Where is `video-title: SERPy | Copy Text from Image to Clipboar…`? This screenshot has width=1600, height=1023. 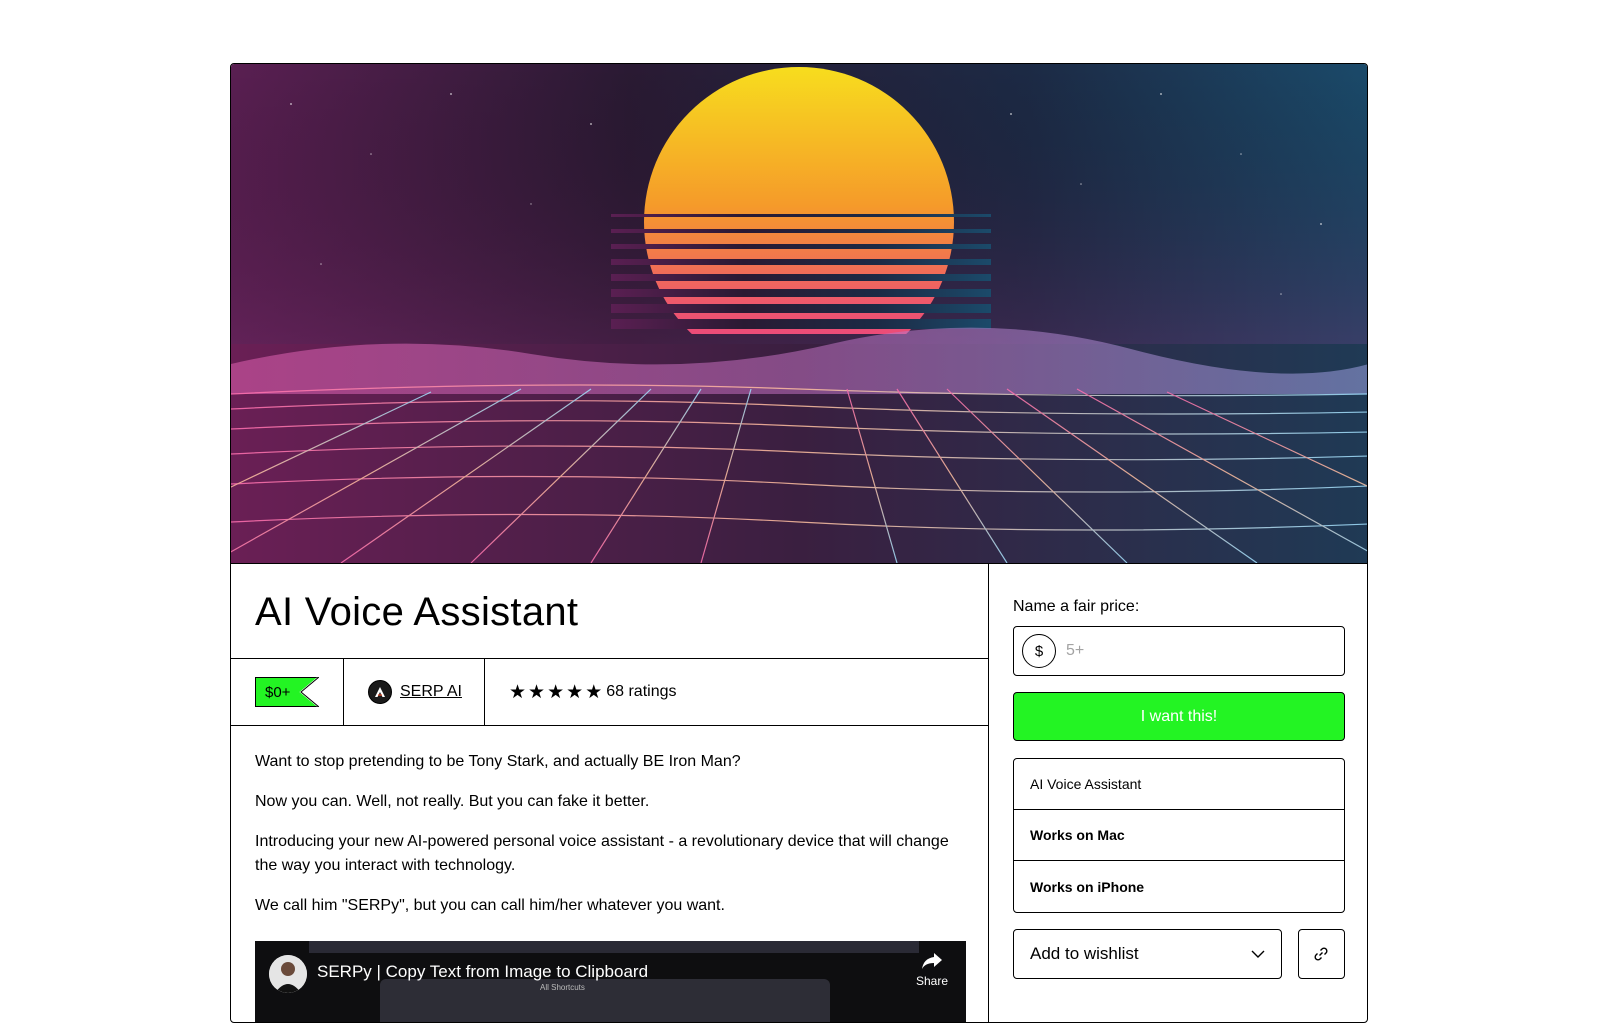 video-title: SERPy | Copy Text from Image to Clipboar… is located at coordinates (482, 972).